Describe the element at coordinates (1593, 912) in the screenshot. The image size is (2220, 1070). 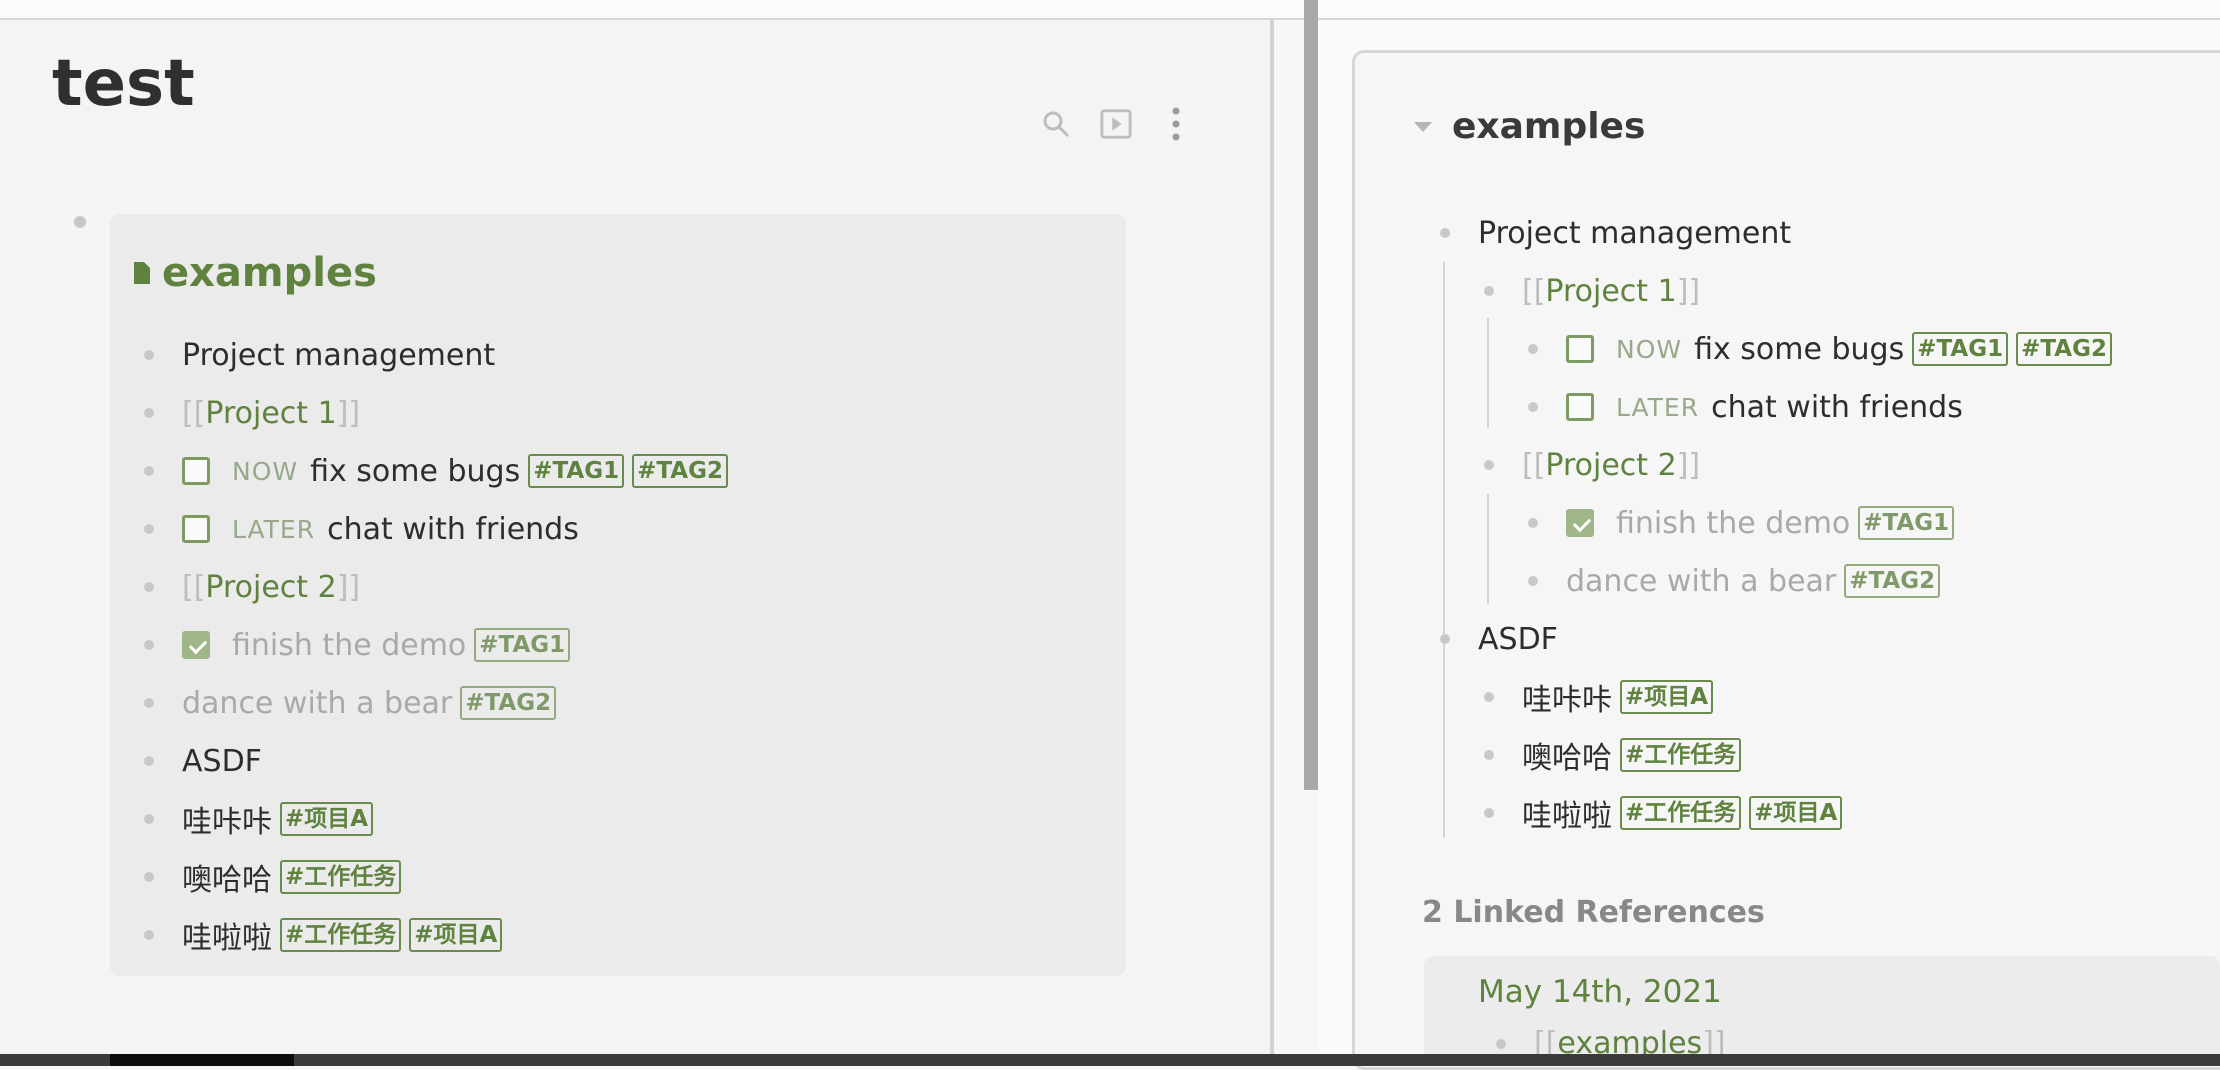
I see `linked-references-heading: 2 Linked References` at that location.